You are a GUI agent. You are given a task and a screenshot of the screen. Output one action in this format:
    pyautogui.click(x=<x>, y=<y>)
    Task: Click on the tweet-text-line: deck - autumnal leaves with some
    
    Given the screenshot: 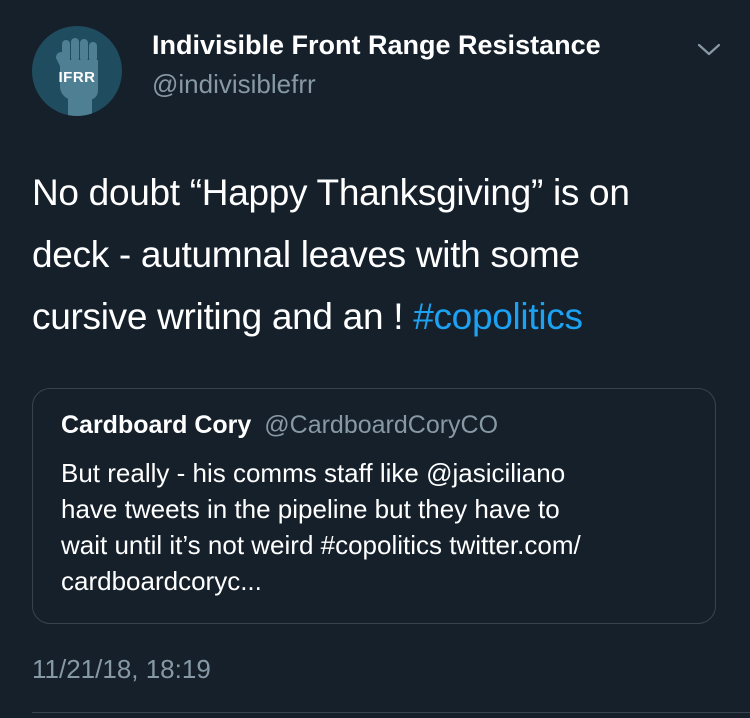 What is the action you would take?
    pyautogui.click(x=306, y=254)
    